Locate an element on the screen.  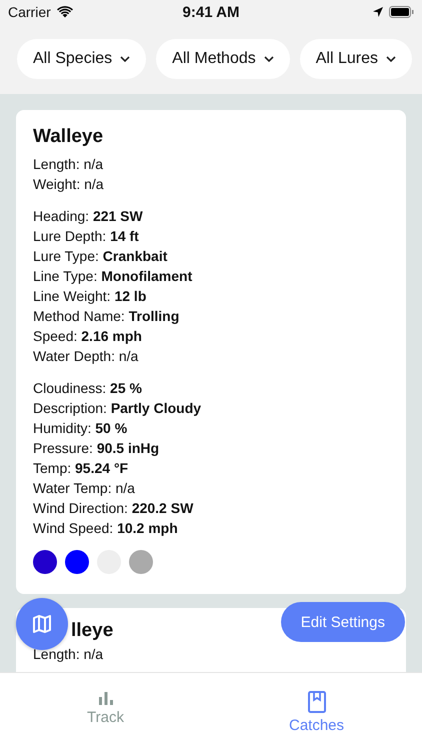
detail-text: Water Depth: n/a is located at coordinates (86, 356).